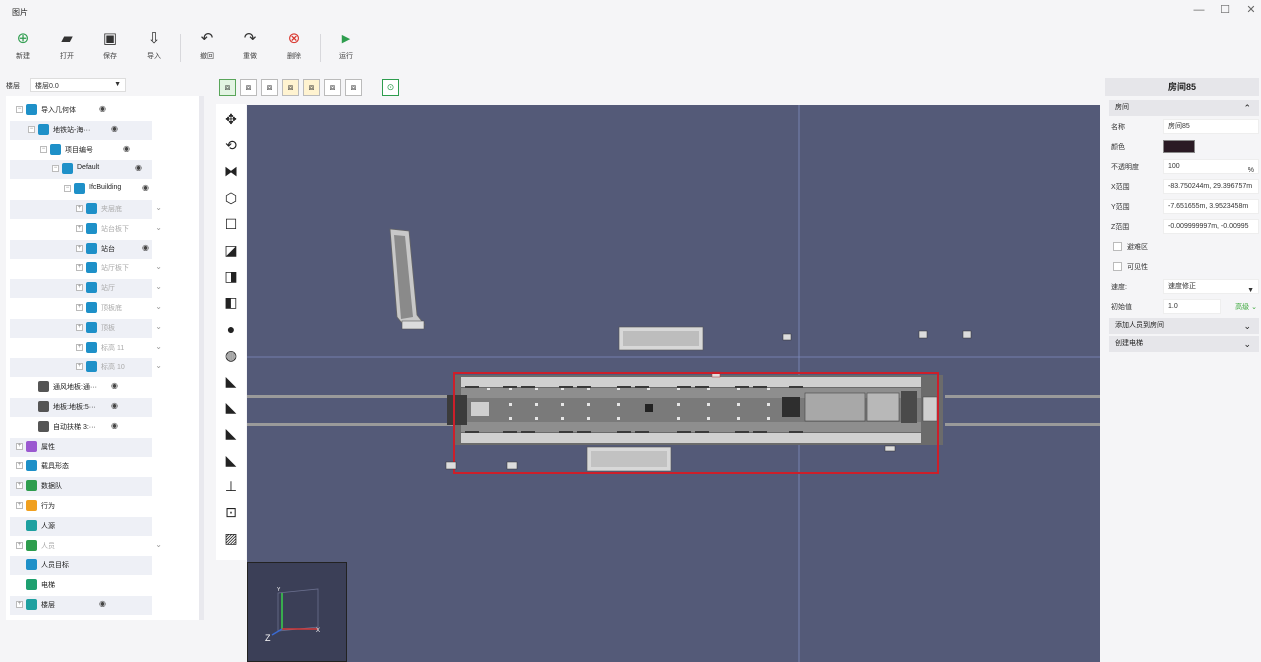 This screenshot has width=1261, height=662. What do you see at coordinates (231, 460) in the screenshot?
I see `ramp-2-tool-button: ◣` at bounding box center [231, 460].